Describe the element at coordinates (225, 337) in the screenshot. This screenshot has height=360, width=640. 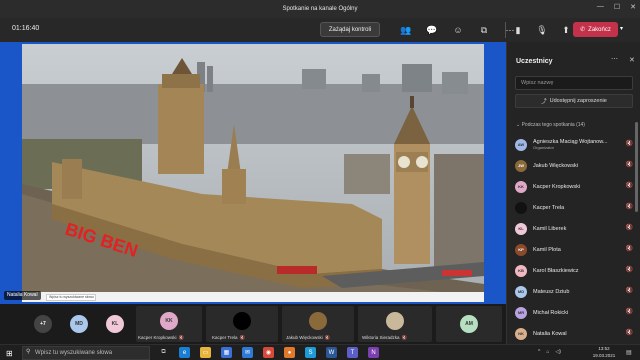
I see `tile-name: Kacper Trela` at that location.